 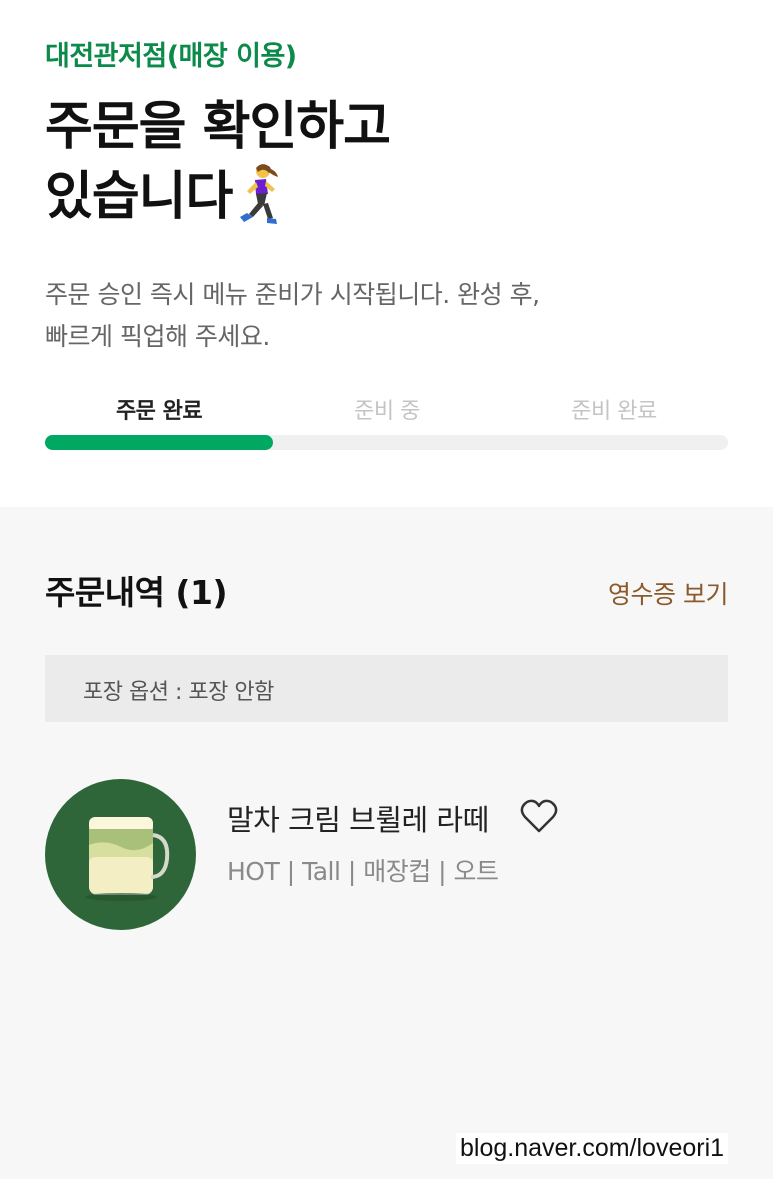 I want to click on step-order-complete: 주문 완료, so click(x=159, y=411).